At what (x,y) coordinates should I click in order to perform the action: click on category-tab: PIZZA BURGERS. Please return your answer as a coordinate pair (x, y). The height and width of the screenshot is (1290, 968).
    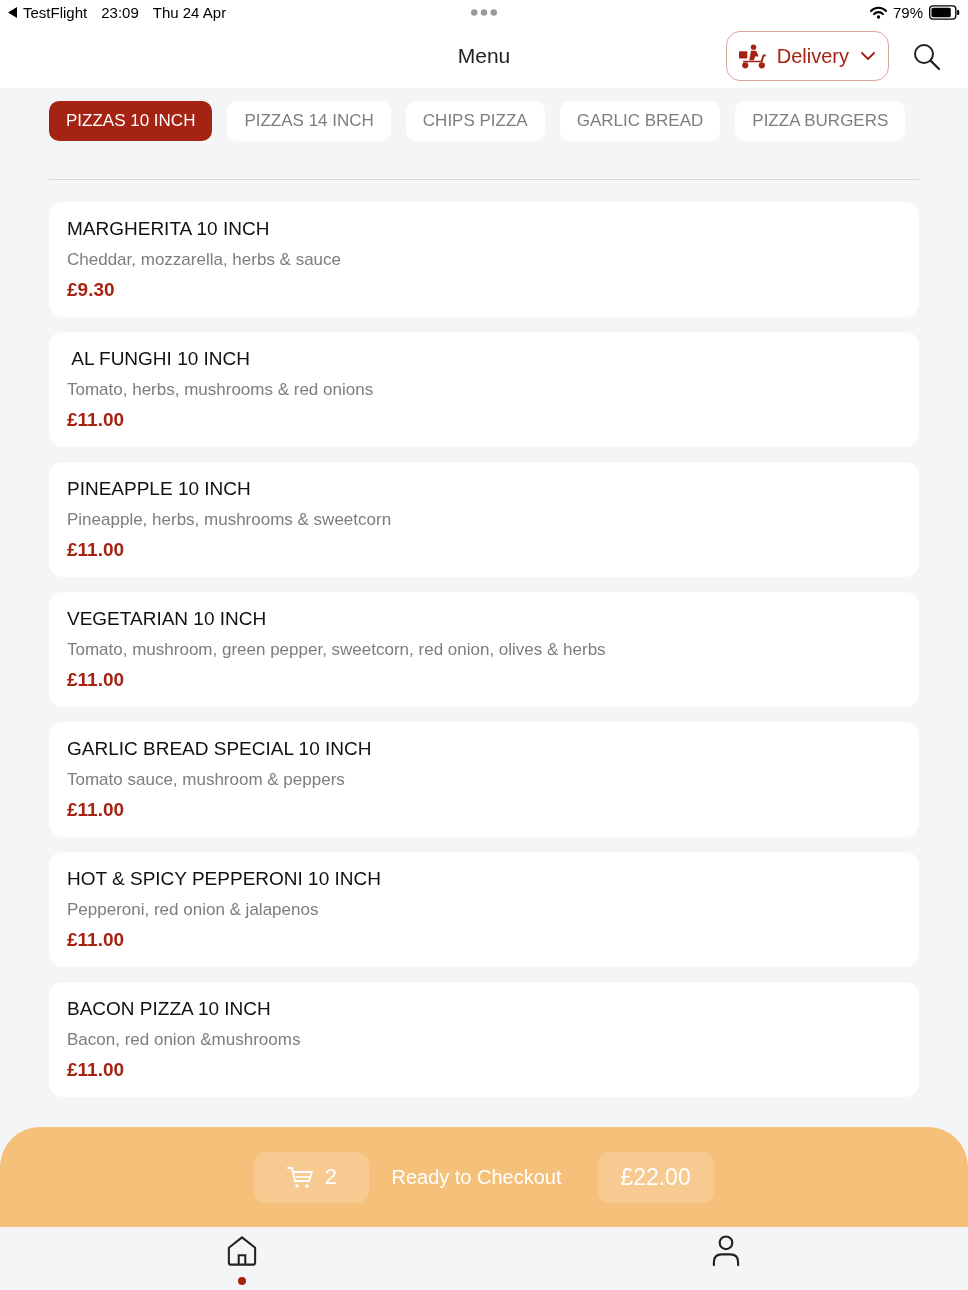
    Looking at the image, I should click on (820, 121).